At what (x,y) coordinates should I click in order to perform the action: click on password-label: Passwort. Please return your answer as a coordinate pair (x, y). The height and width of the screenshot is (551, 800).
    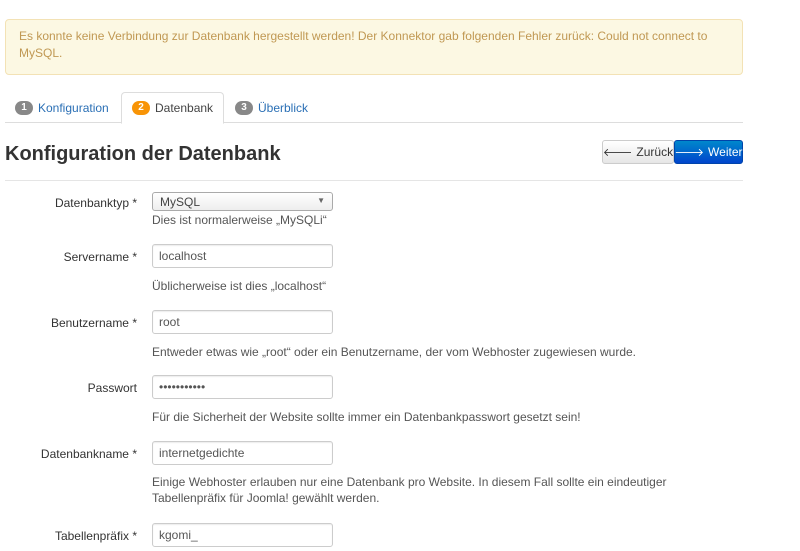
    Looking at the image, I should click on (112, 388).